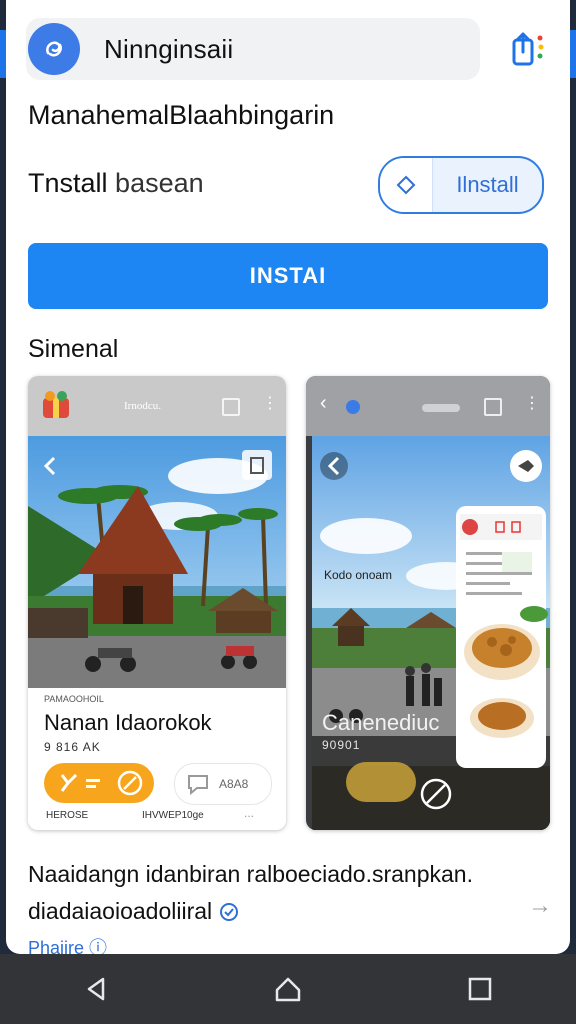  Describe the element at coordinates (487, 184) in the screenshot. I see `install-outline-label: Ilnstall` at that location.